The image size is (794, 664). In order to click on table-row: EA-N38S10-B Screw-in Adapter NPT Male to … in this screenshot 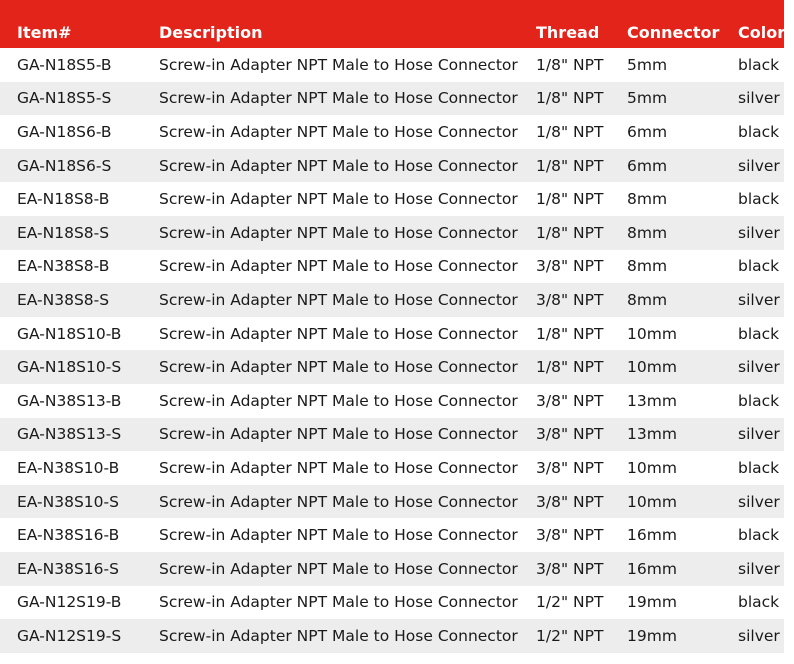, I will do `click(392, 468)`.